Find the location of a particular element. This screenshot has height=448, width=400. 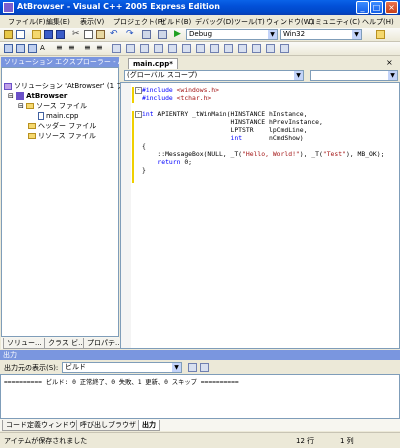

status-bar: アイテムが保存されました 12 行 1 列 is located at coordinates (200, 440).